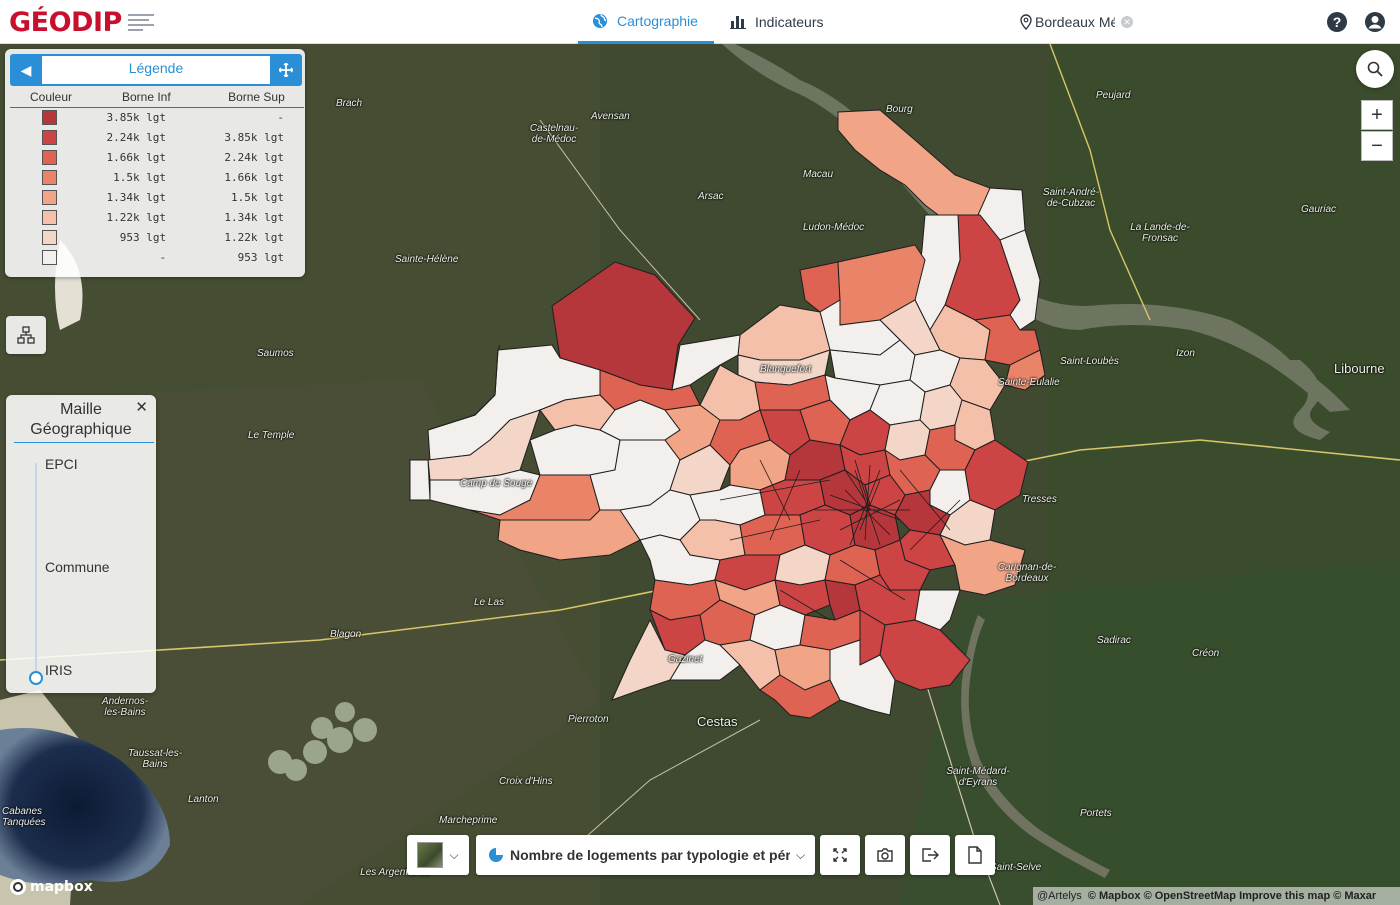 Image resolution: width=1400 pixels, height=905 pixels. I want to click on legend-row: 1.34k lgt 1.5k lgt, so click(157, 197).